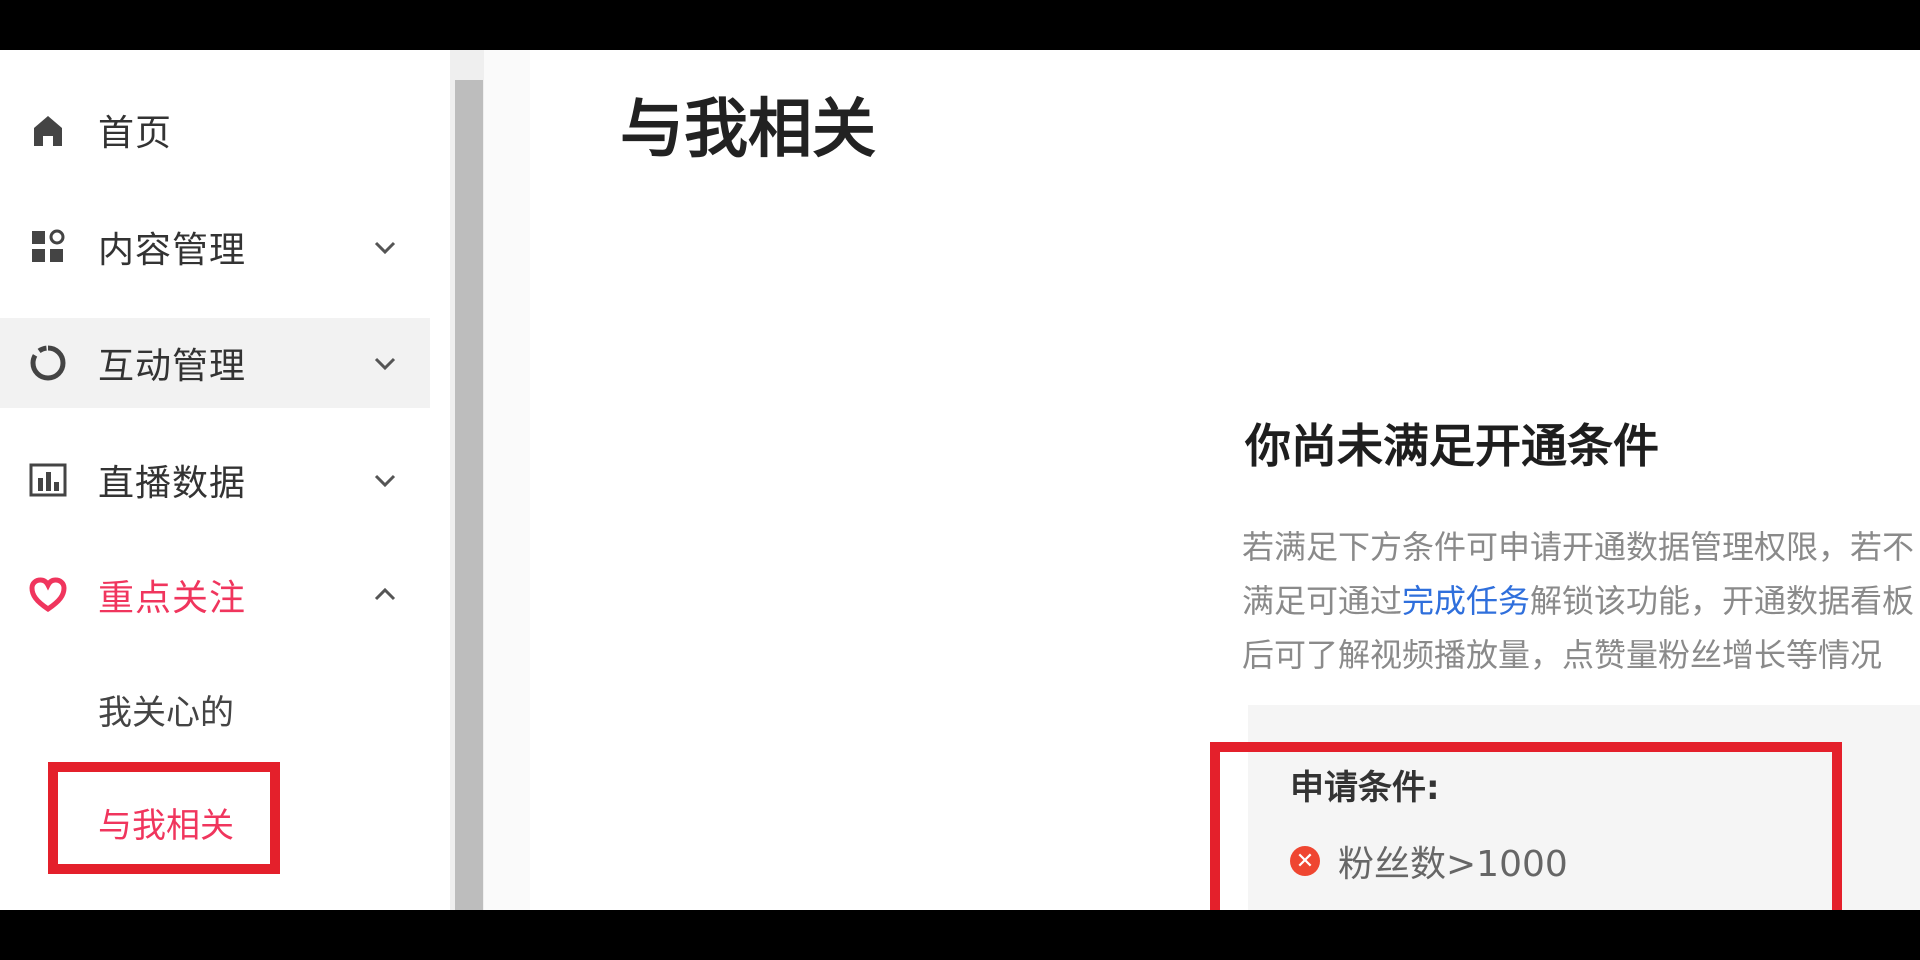 The width and height of the screenshot is (1920, 960). I want to click on home-icon, so click(48, 130).